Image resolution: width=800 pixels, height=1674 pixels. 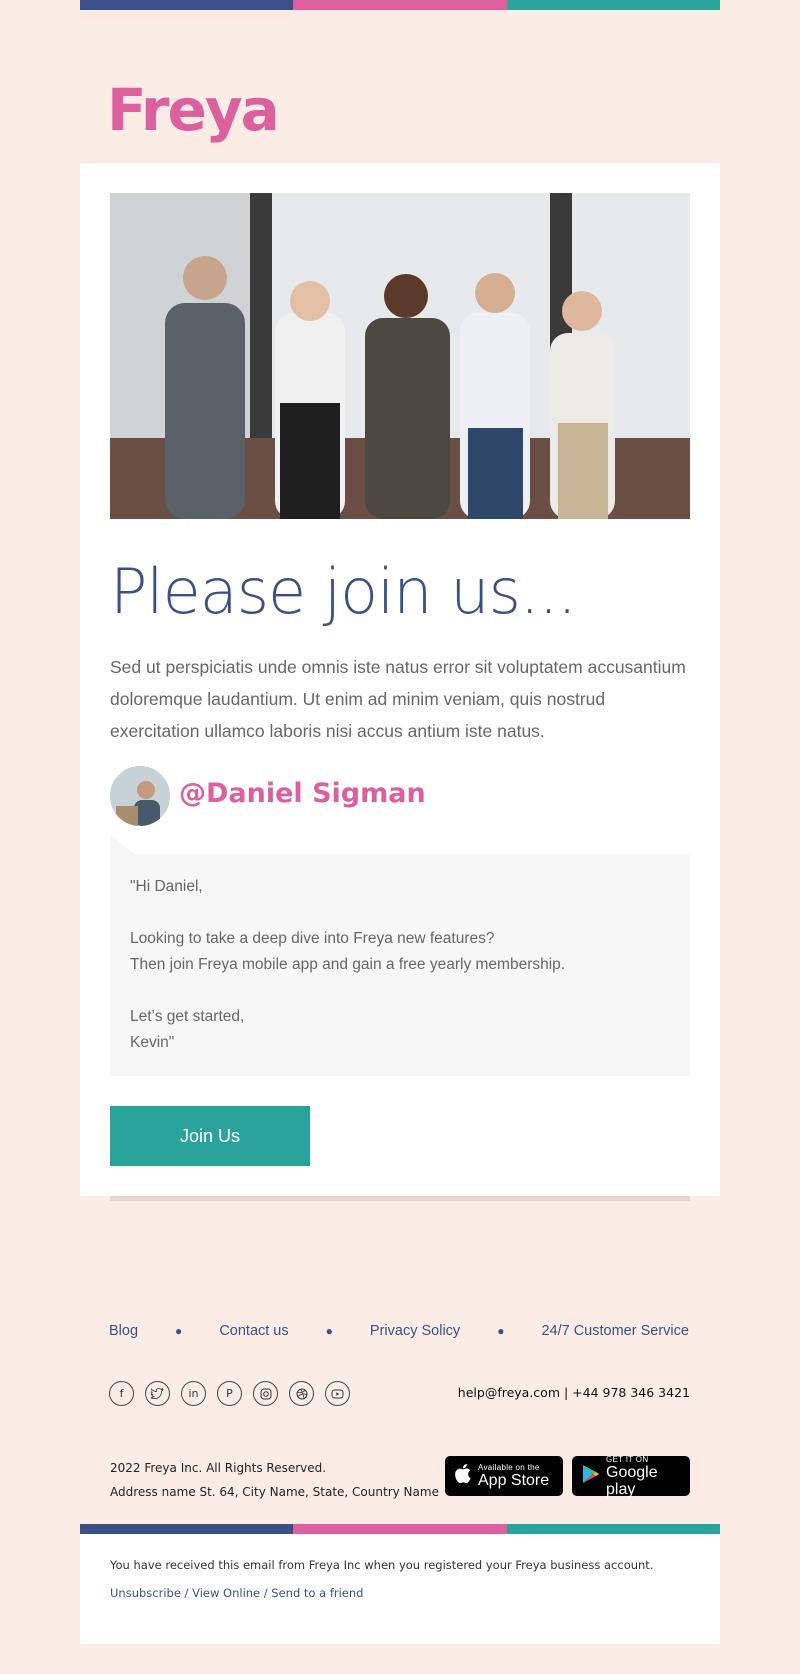 What do you see at coordinates (632, 1480) in the screenshot?
I see `google-play-big: Google play` at bounding box center [632, 1480].